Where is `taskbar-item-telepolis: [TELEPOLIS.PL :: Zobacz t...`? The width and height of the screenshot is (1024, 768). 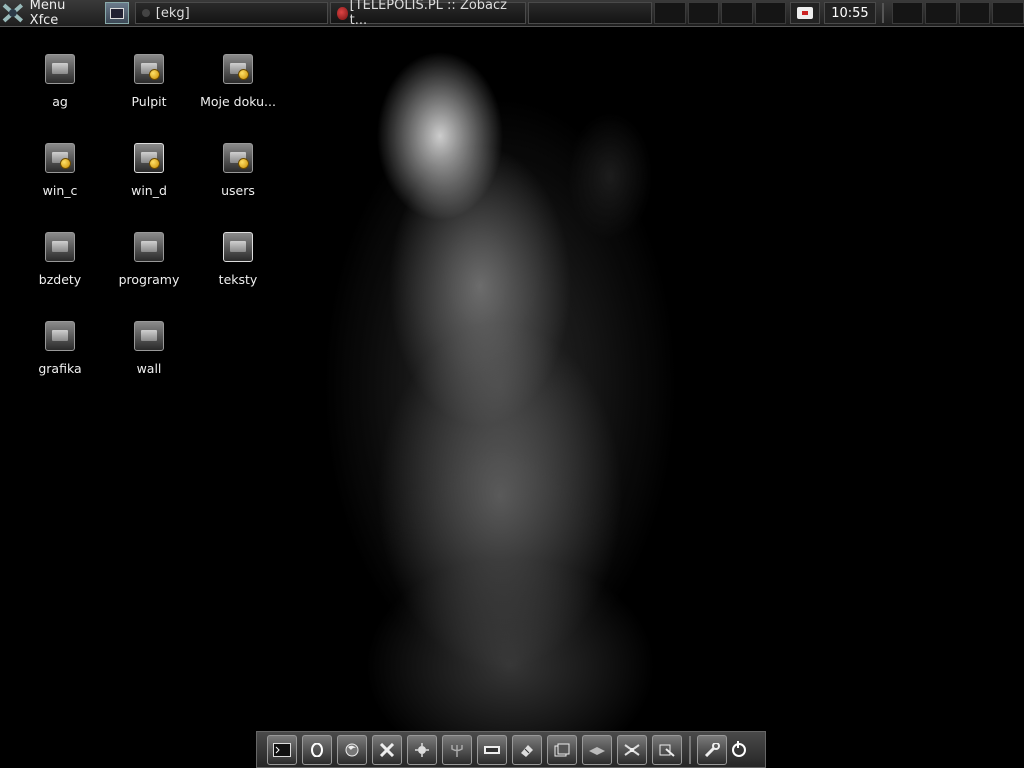
taskbar-item-telepolis: [TELEPOLIS.PL :: Zobacz t... is located at coordinates (428, 14).